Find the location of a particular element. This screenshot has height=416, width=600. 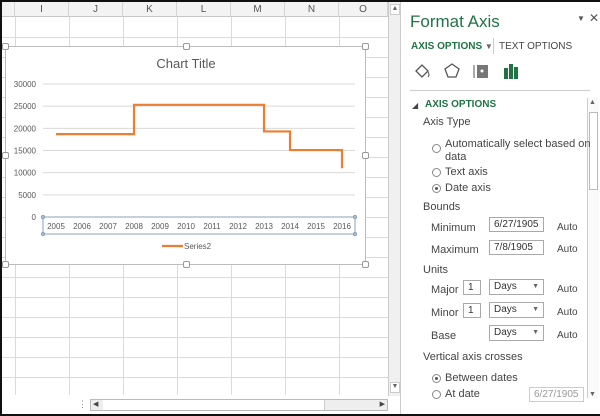

legend-label: Series2 is located at coordinates (198, 246).